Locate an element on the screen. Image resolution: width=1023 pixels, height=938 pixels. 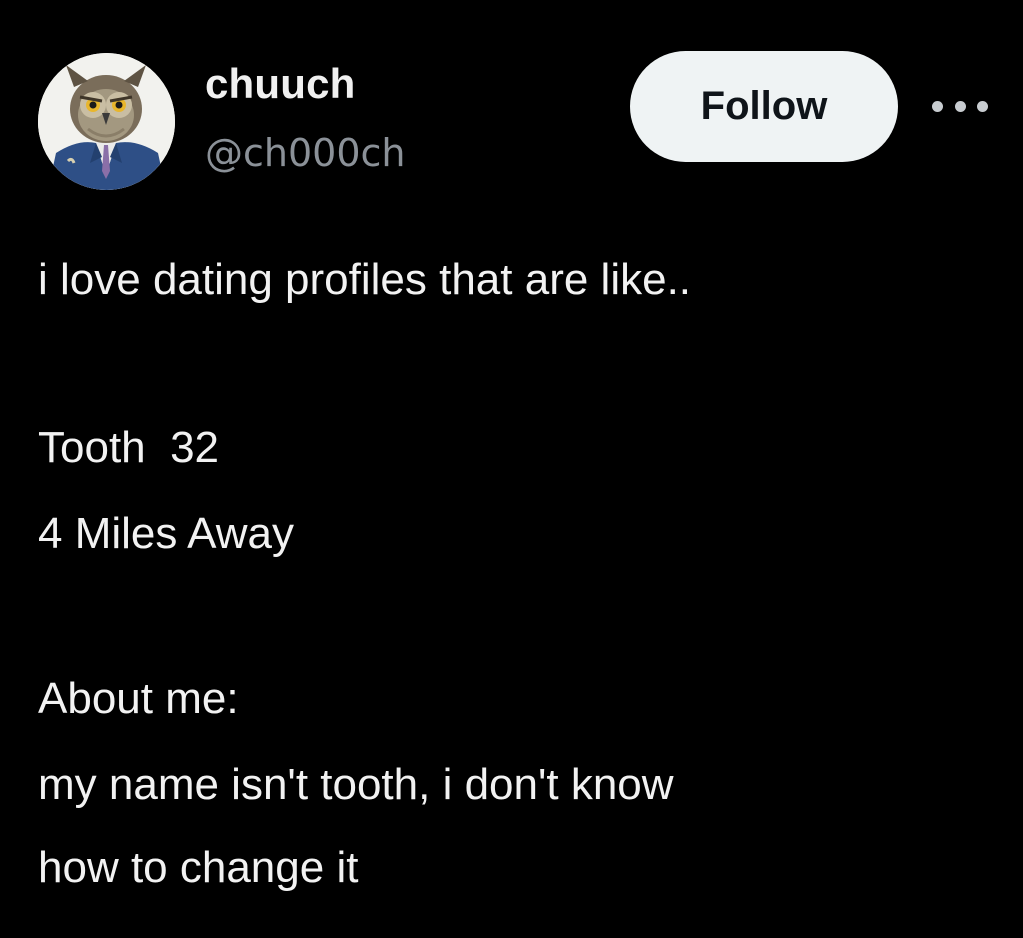
tweet-text-line: my name isn't tooth, i don't know is located at coordinates (356, 784).